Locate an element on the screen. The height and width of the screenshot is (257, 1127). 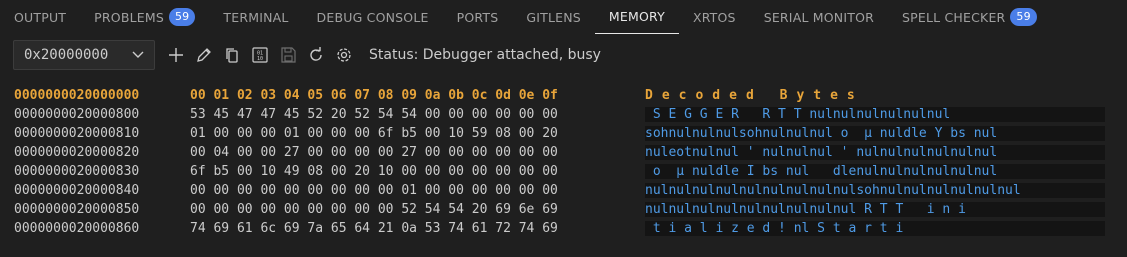
tab-label: XRTOS is located at coordinates (714, 17).